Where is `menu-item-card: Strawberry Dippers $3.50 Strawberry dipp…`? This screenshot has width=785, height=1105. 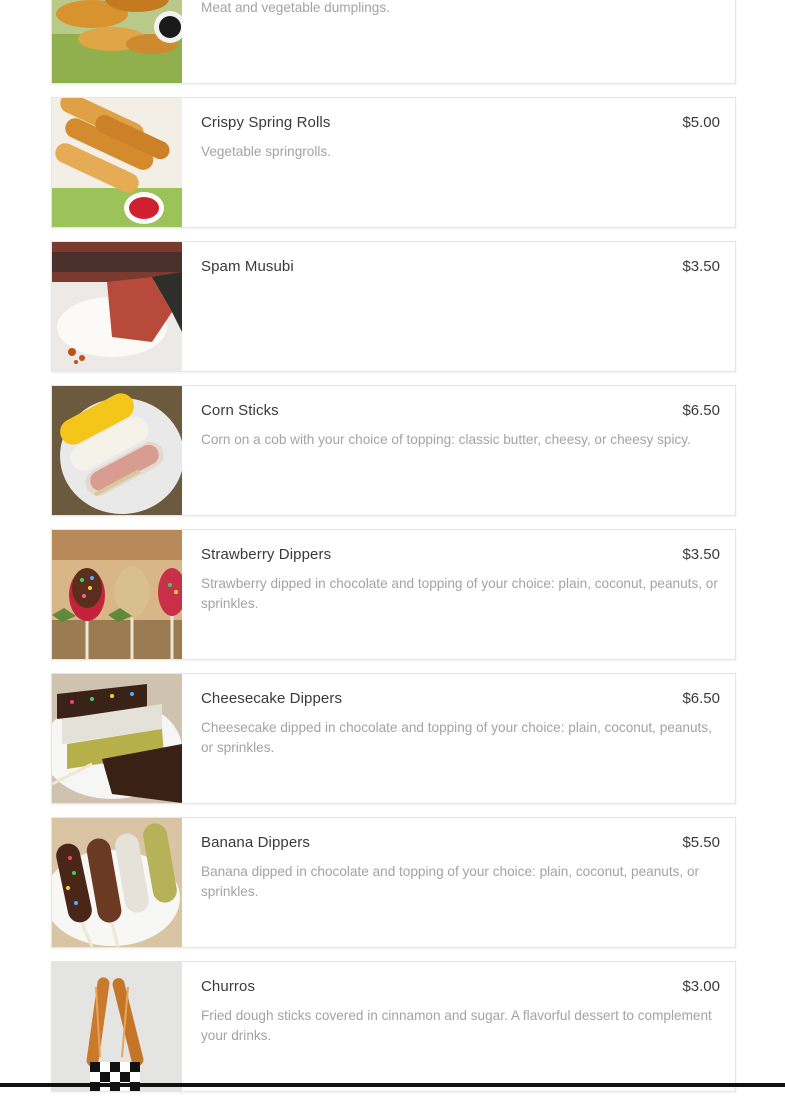 menu-item-card: Strawberry Dippers $3.50 Strawberry dipp… is located at coordinates (393, 594).